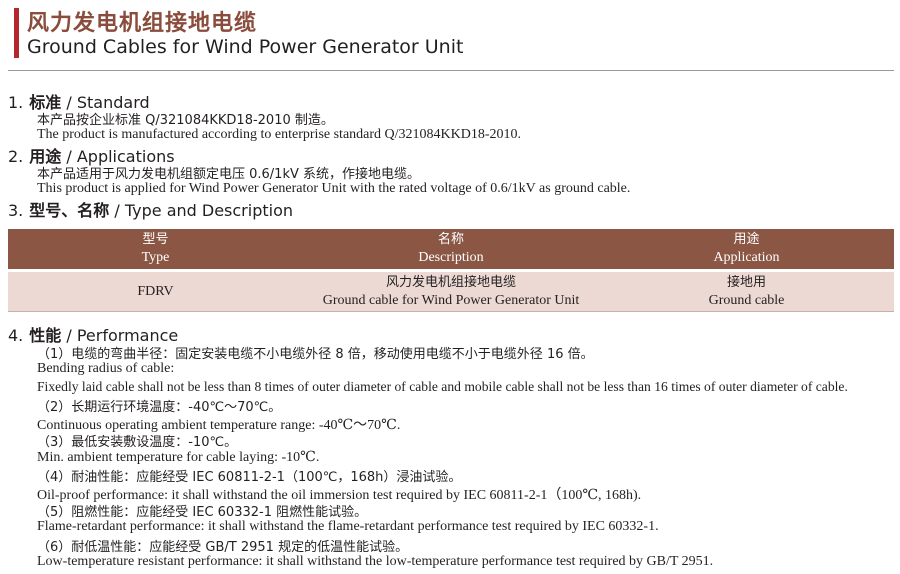 The width and height of the screenshot is (900, 574). I want to click on section-type-heading: 3. 型号、名称 / Type and Description, so click(150, 209).